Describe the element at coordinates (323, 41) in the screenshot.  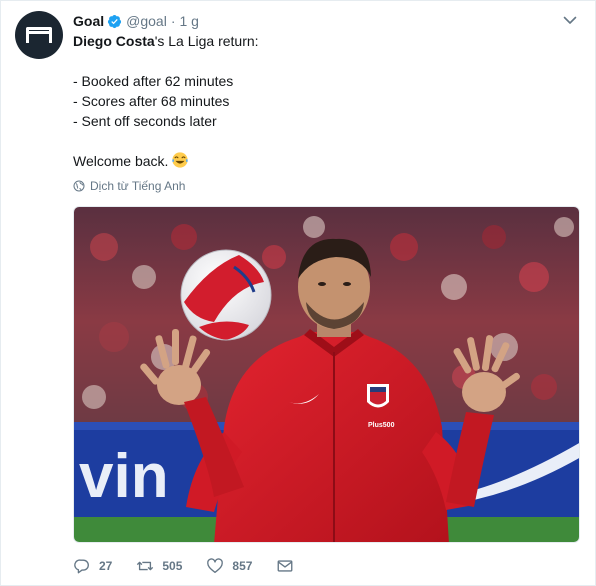
I see `tweet-lead-line: Diego Costa's La Liga return:` at that location.